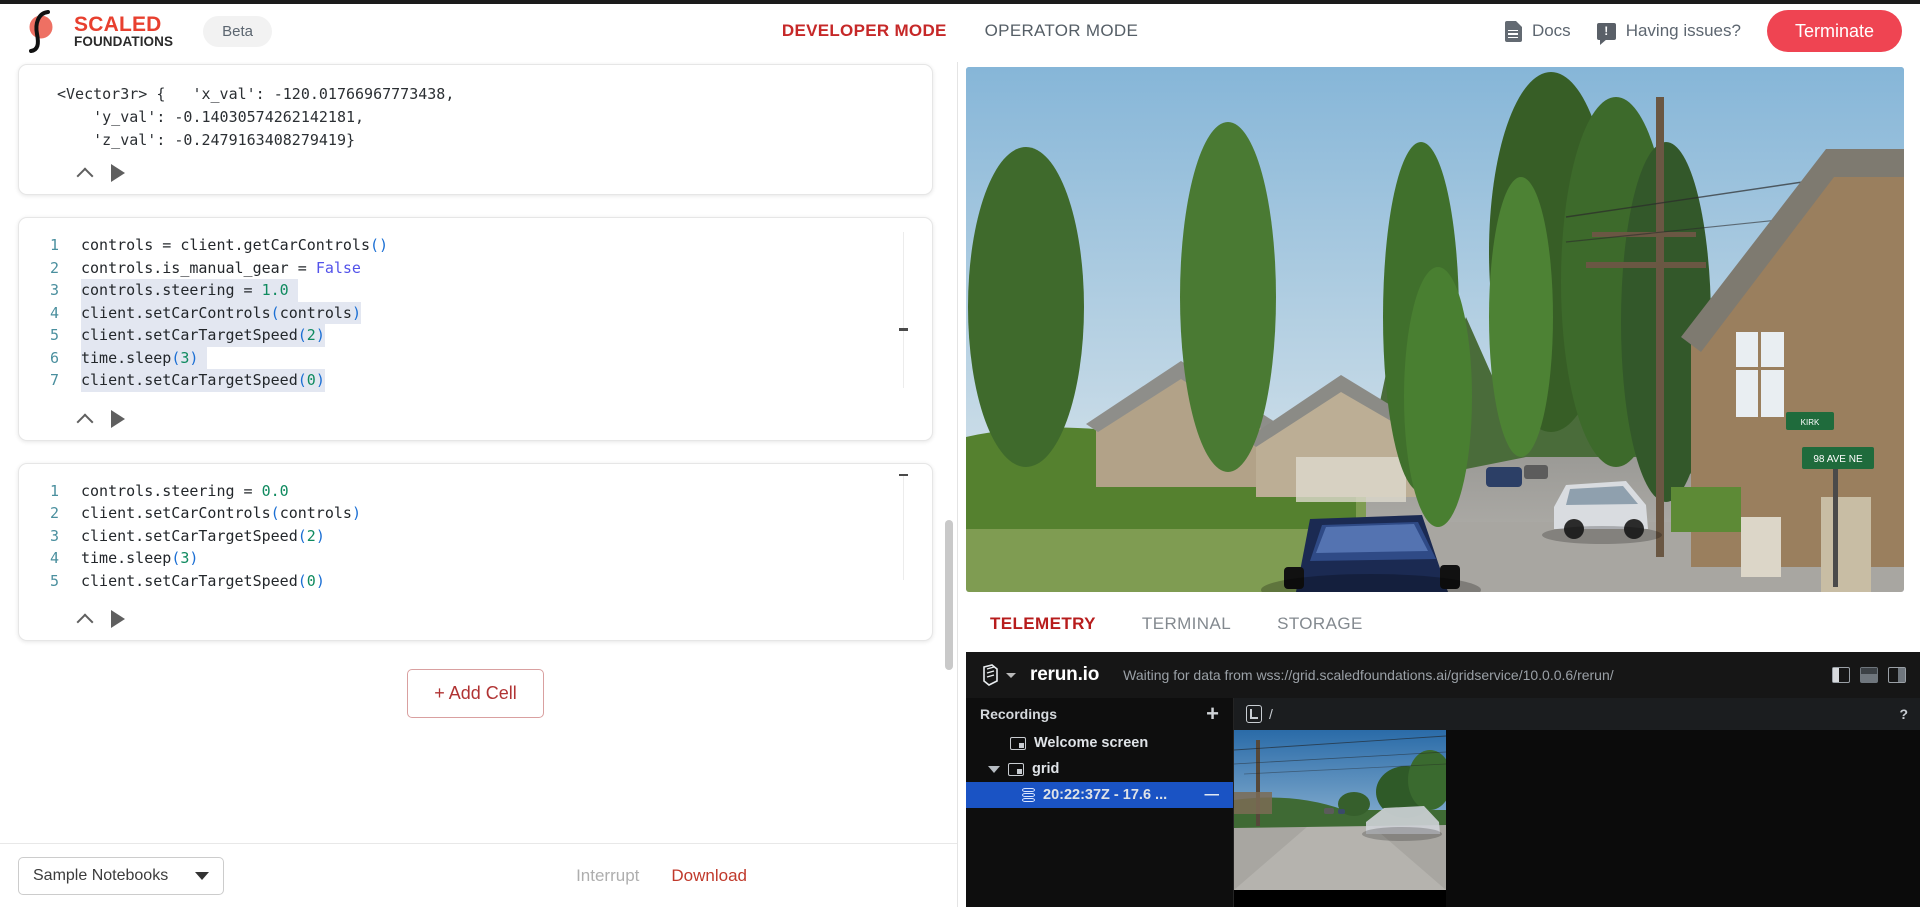 This screenshot has width=1920, height=907. What do you see at coordinates (1254, 714) in the screenshot?
I see `origin-axes-icon` at bounding box center [1254, 714].